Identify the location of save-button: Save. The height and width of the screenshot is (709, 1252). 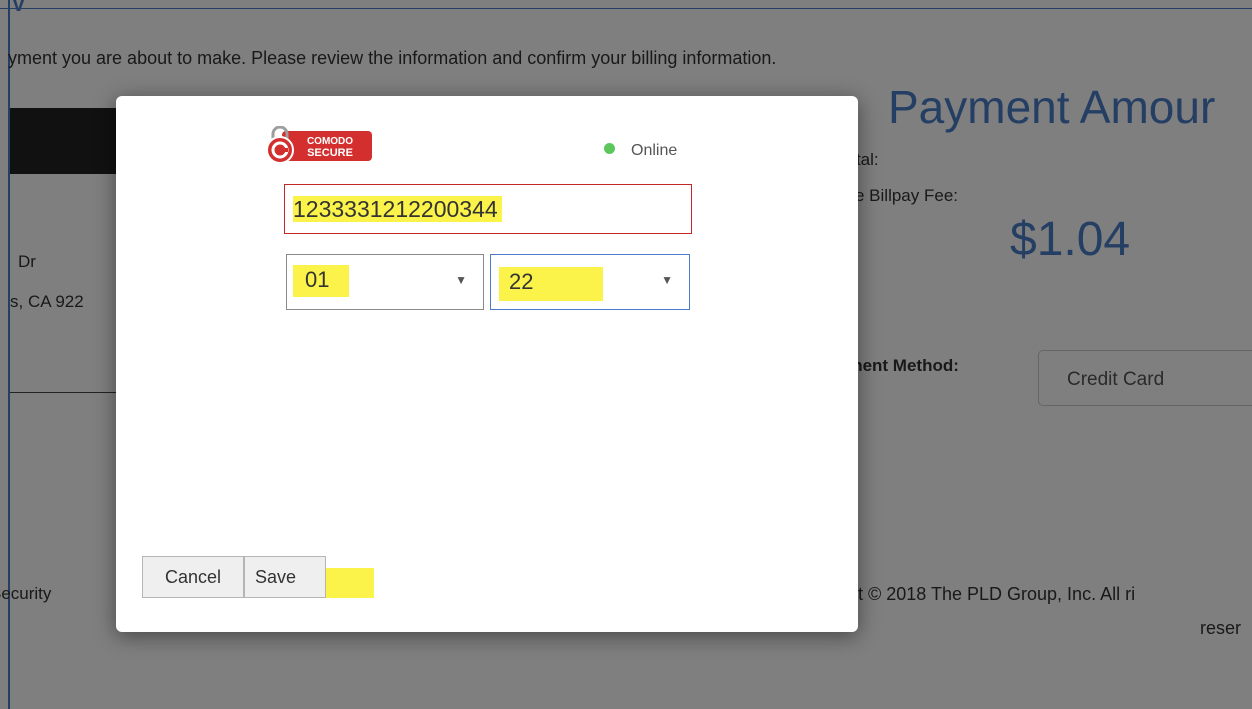
(285, 577).